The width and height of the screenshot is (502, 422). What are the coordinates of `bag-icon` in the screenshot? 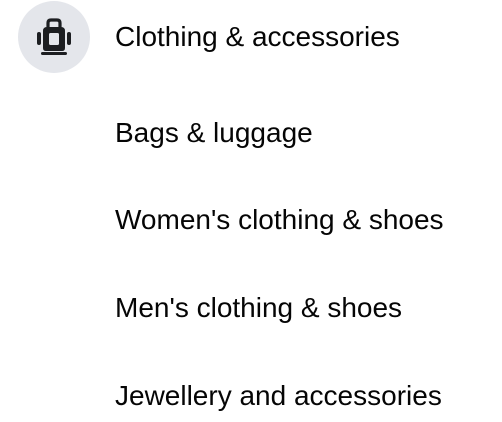 It's located at (54, 36).